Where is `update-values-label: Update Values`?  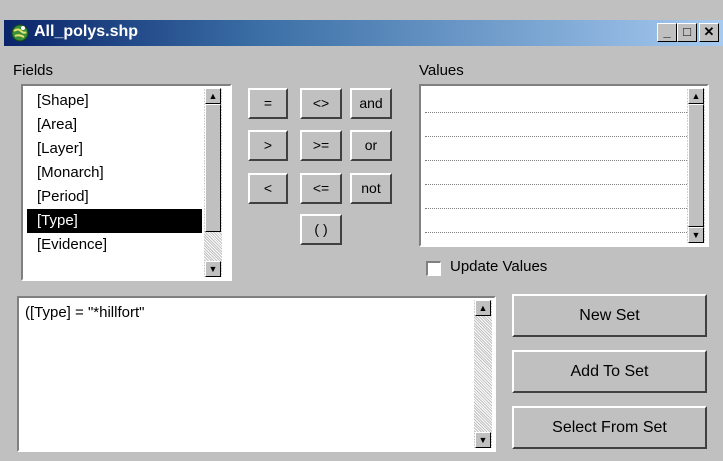 update-values-label: Update Values is located at coordinates (499, 266).